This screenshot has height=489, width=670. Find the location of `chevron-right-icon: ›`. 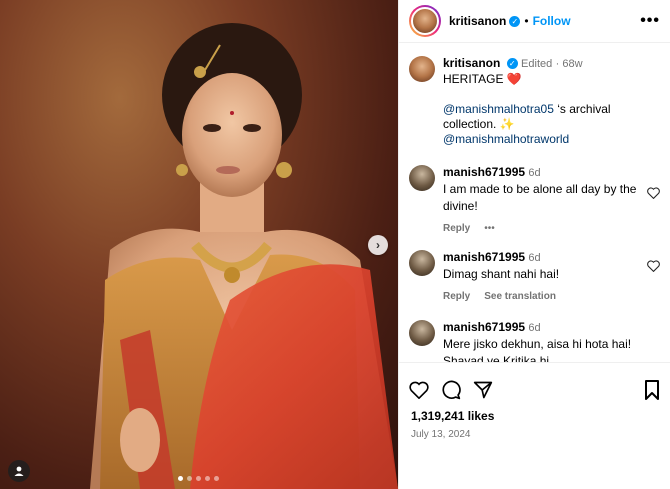

chevron-right-icon: › is located at coordinates (378, 245).